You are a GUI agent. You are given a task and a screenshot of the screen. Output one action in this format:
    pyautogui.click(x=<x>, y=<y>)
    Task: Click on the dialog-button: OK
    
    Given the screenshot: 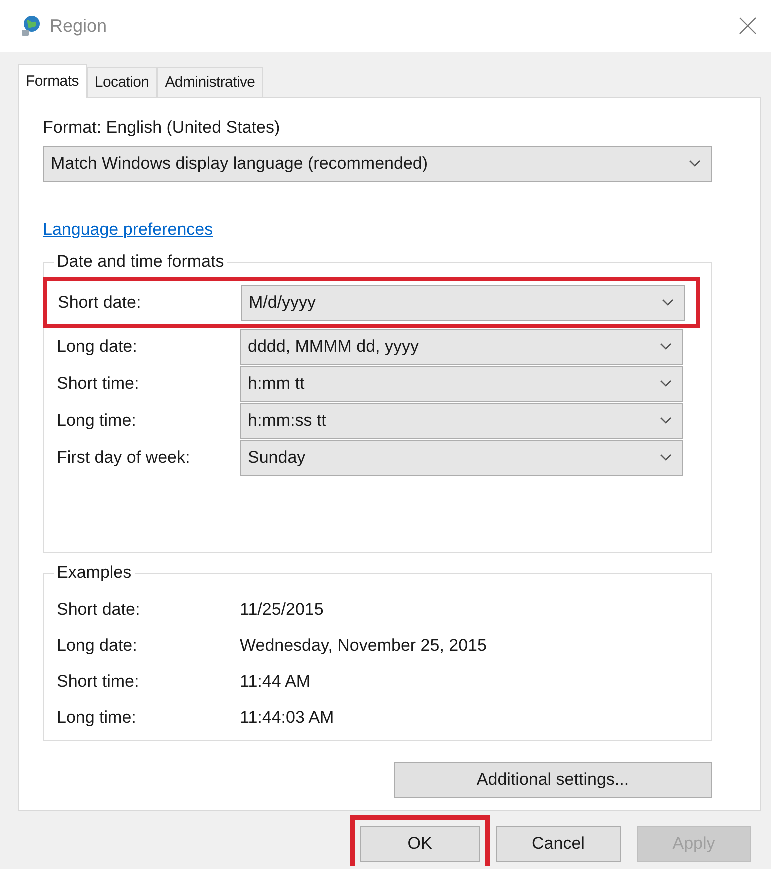 What is the action you would take?
    pyautogui.click(x=420, y=844)
    